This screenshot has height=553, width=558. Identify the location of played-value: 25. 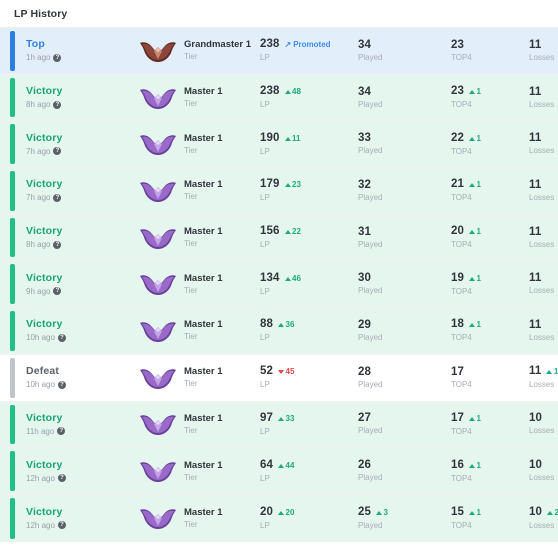
(364, 511).